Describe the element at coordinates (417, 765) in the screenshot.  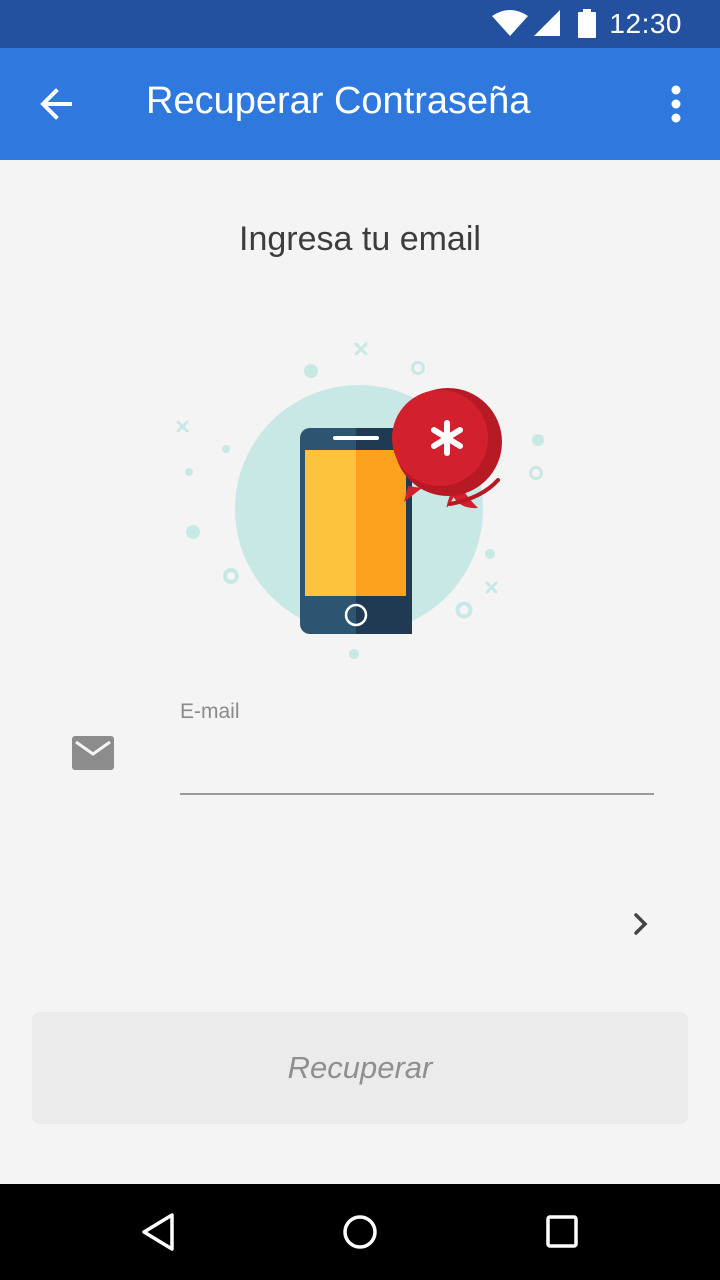
I see `email-field` at that location.